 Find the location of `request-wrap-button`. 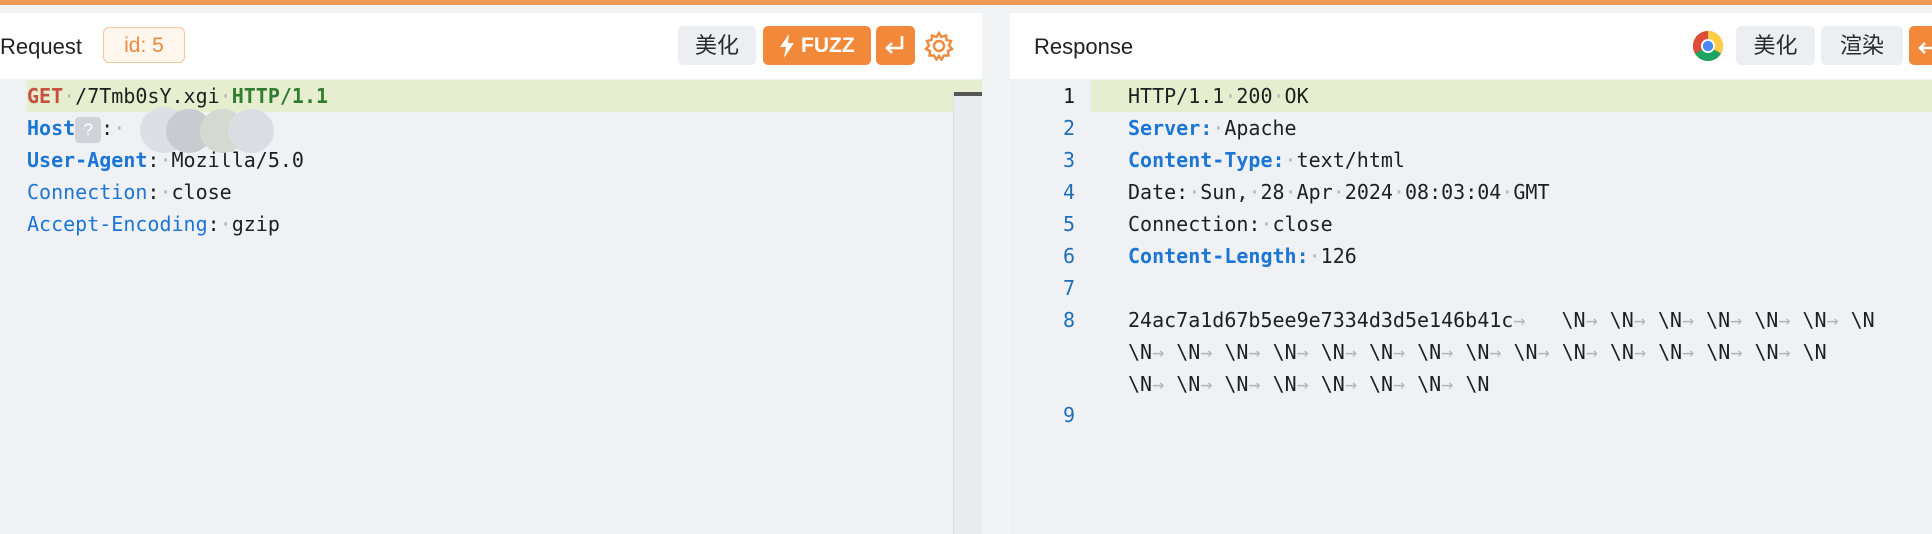

request-wrap-button is located at coordinates (895, 45).